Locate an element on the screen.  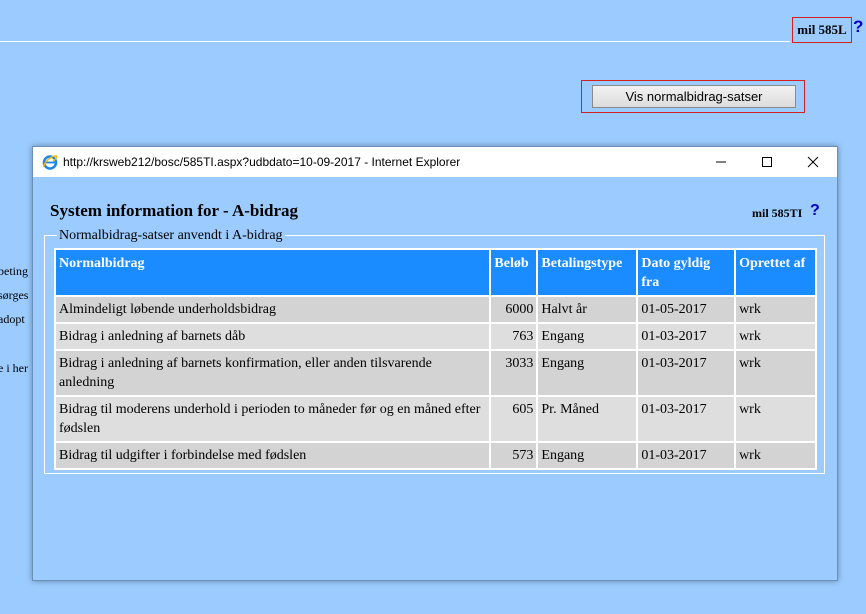
background-text: sørges is located at coordinates (14, 295).